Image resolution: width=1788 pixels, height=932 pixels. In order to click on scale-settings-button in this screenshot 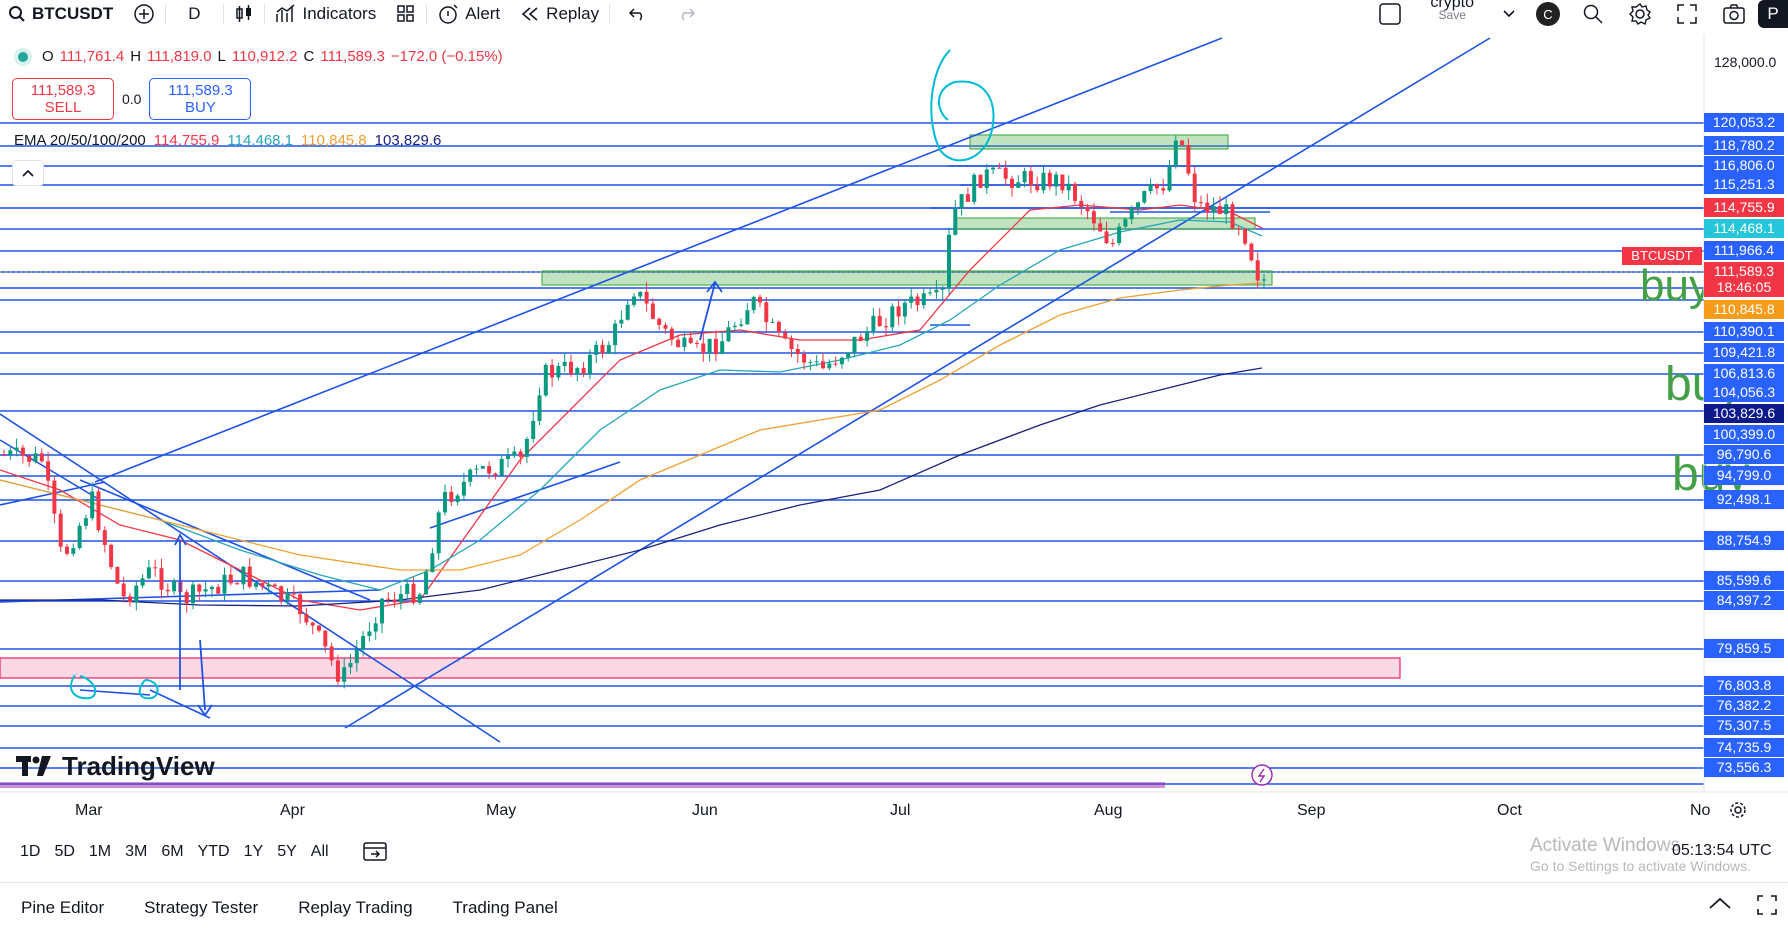, I will do `click(1738, 812)`.